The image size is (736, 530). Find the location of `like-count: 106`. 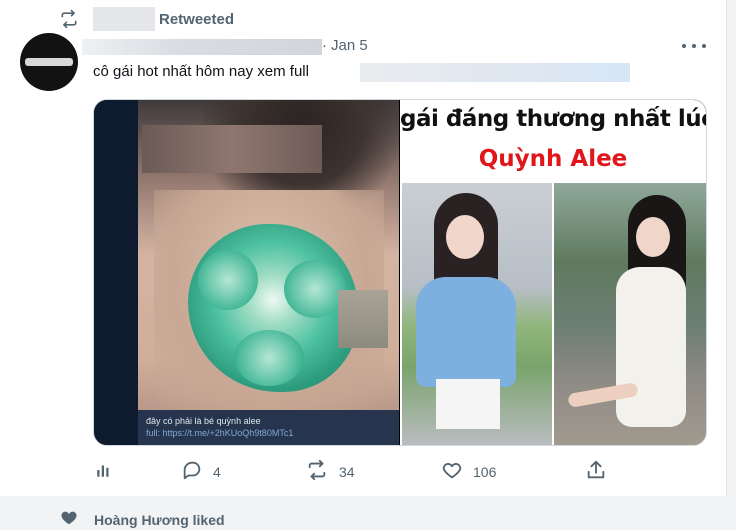

like-count: 106 is located at coordinates (485, 472).